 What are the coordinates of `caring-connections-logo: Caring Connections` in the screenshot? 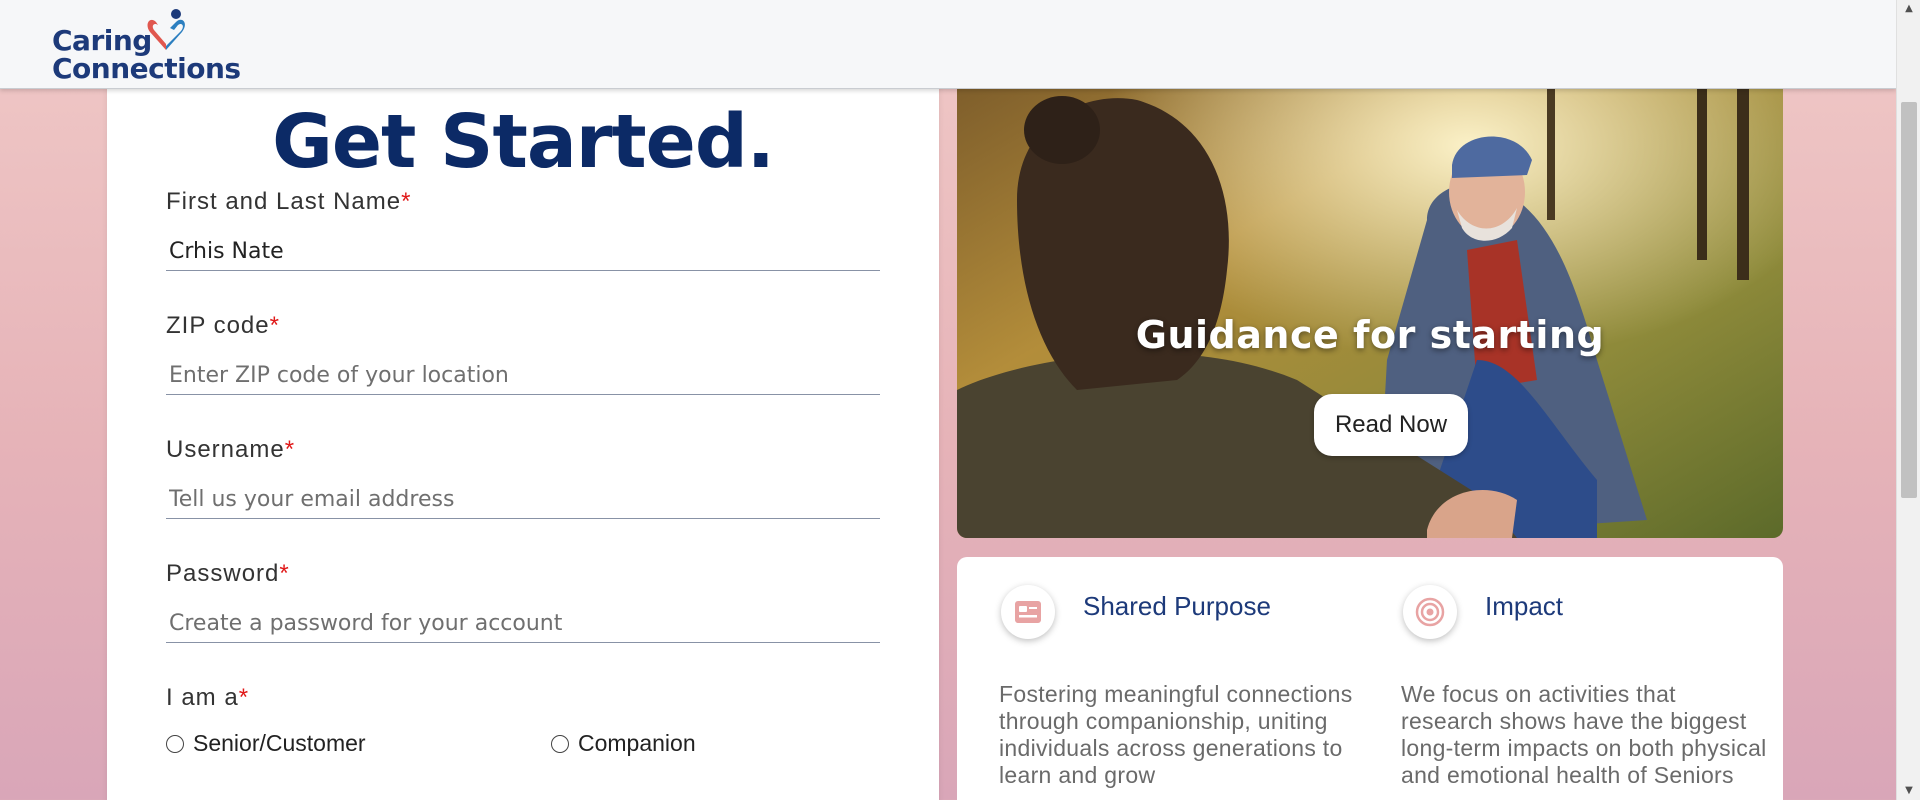 It's located at (146, 46).